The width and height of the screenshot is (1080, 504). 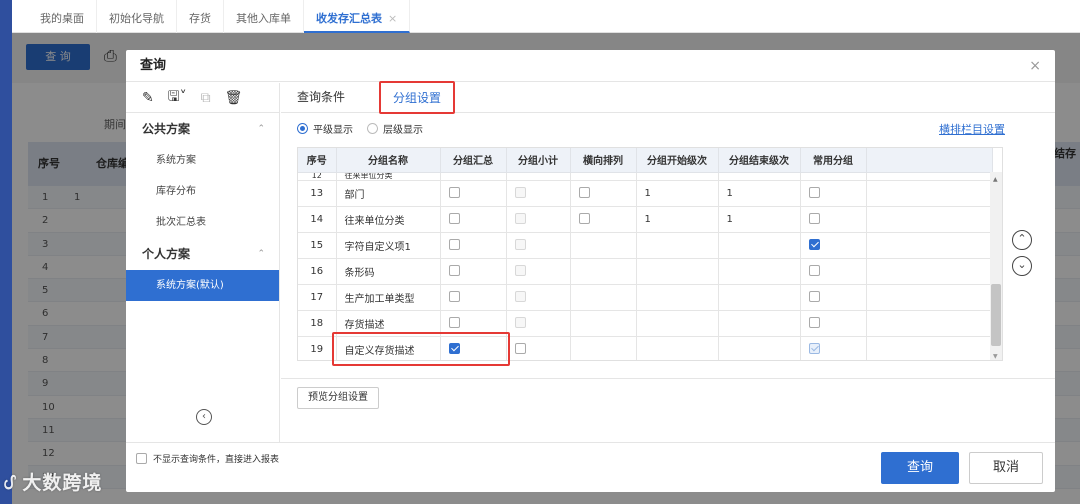 What do you see at coordinates (1035, 66) in the screenshot?
I see `close-icon: ×` at bounding box center [1035, 66].